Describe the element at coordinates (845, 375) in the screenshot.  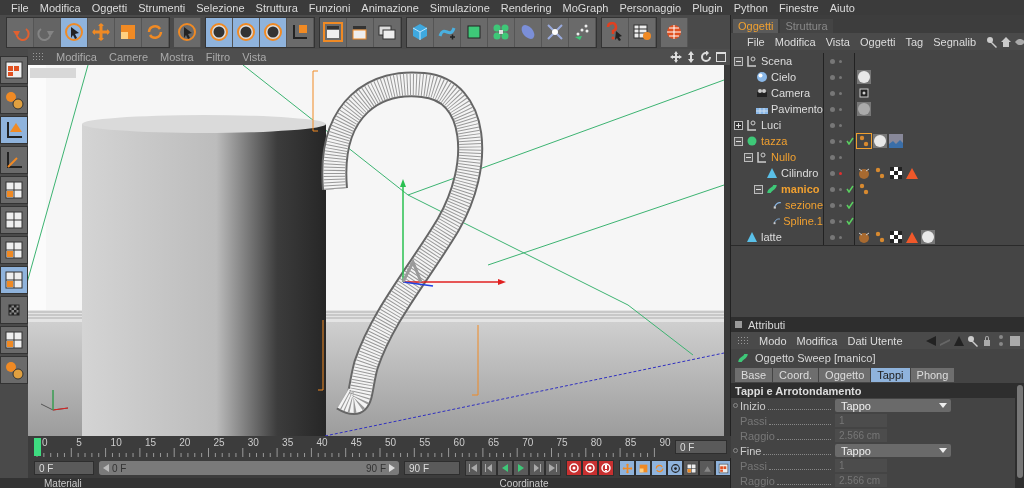
I see `attribute-tab: Oggetto` at that location.